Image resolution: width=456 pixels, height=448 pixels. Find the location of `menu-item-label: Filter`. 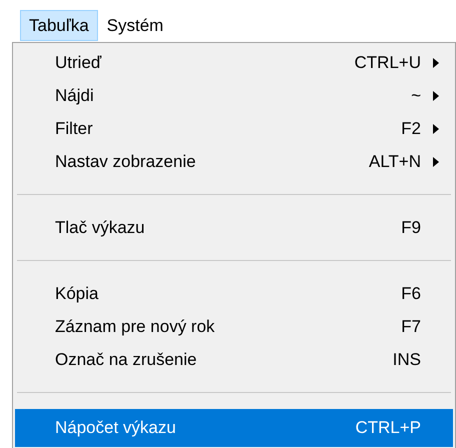

menu-item-label: Filter is located at coordinates (74, 129).